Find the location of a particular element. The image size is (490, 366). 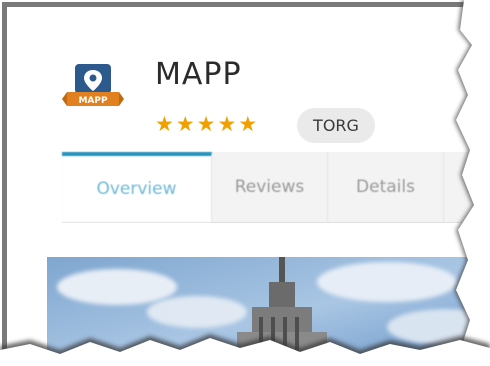

tab-reviews: Reviews is located at coordinates (270, 187).